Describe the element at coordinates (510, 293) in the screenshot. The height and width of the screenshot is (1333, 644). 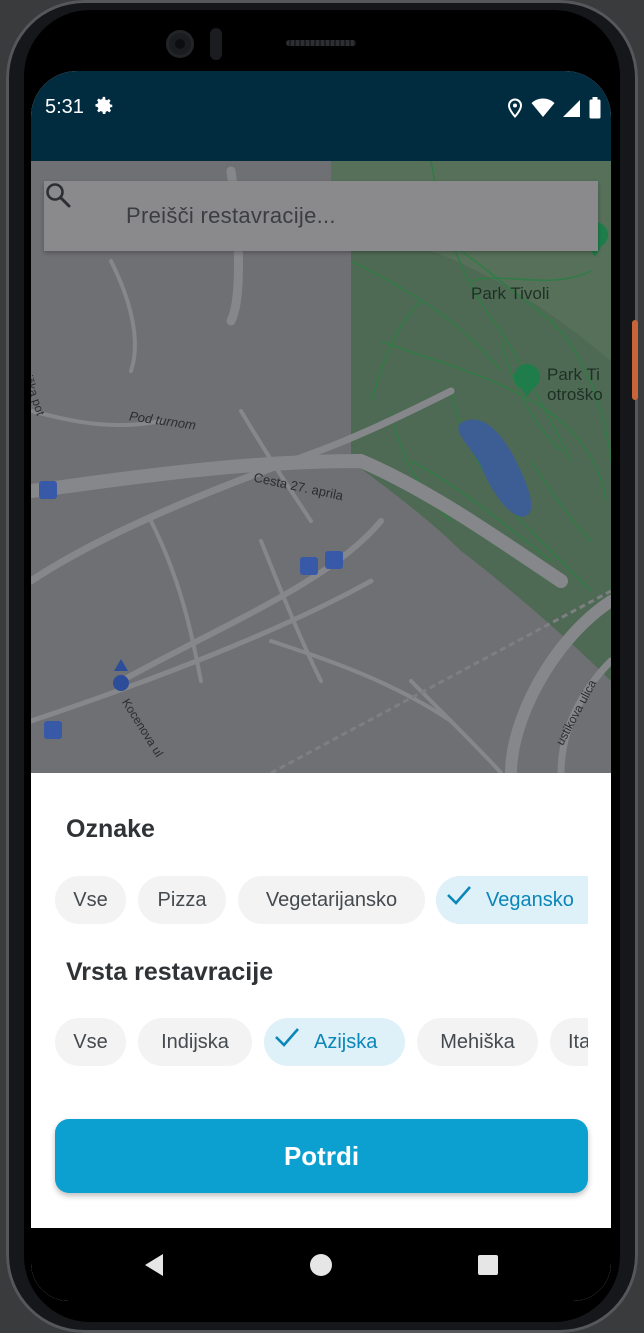
I see `map-label-park-tivoli: Park Tivoli` at that location.